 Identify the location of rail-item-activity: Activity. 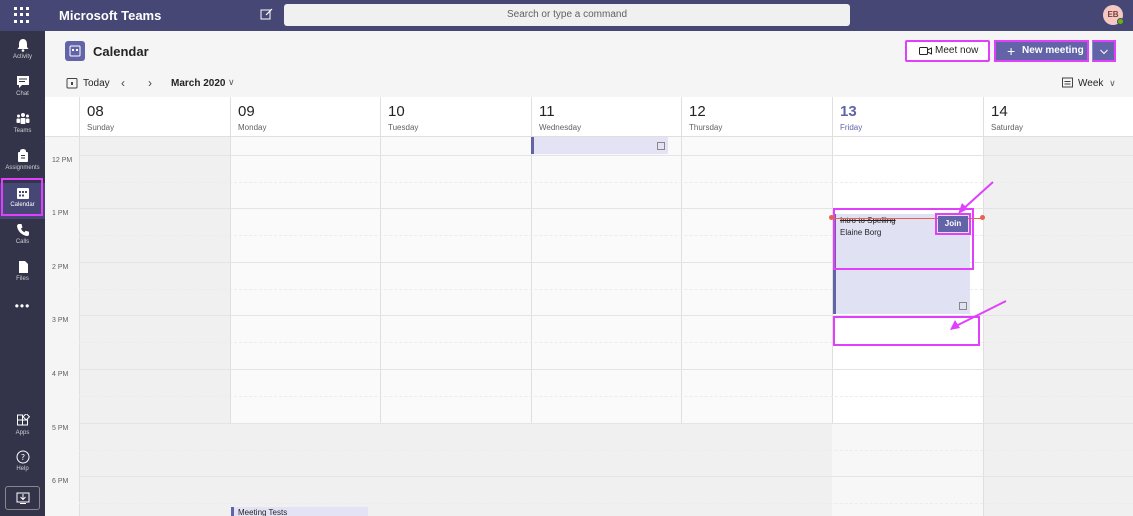
(22, 53).